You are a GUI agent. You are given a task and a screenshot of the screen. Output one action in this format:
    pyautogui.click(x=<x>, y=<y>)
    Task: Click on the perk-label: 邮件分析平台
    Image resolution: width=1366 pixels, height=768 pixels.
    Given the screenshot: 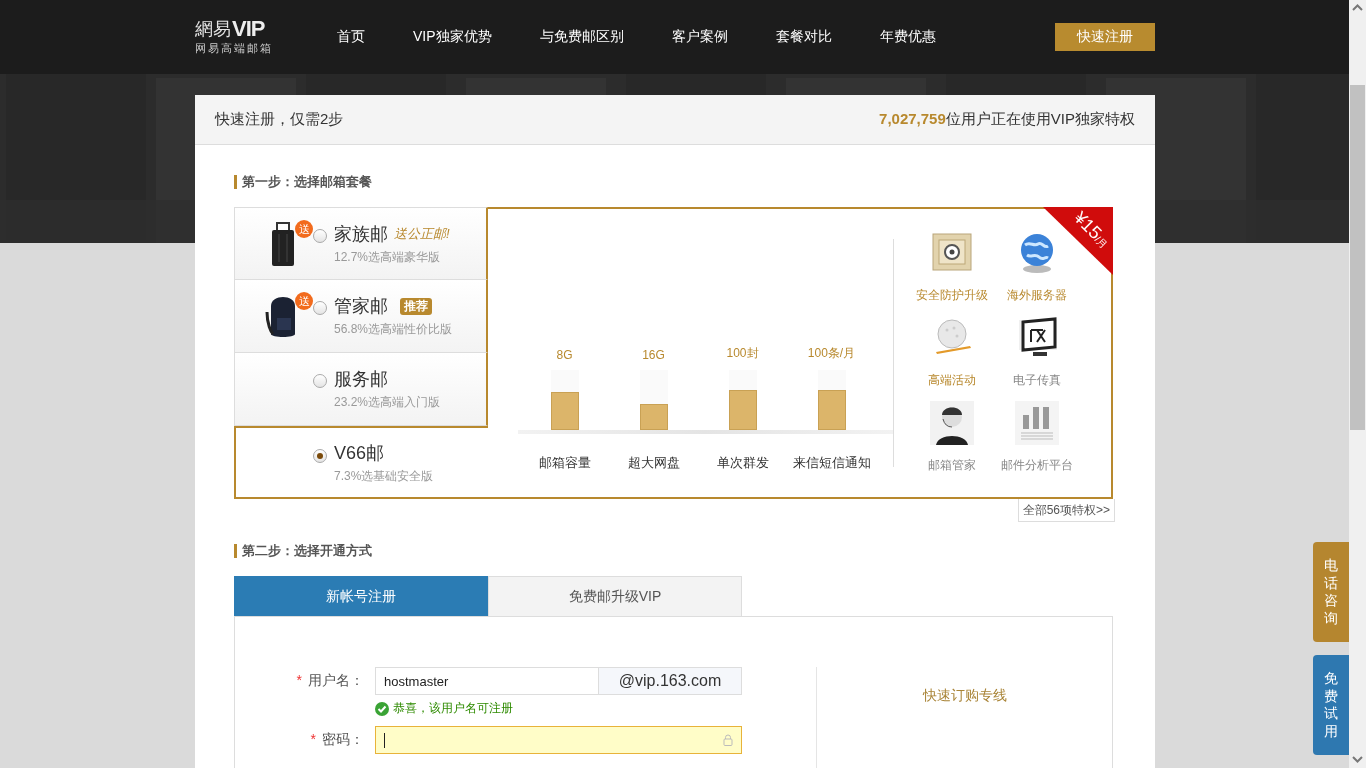 What is the action you would take?
    pyautogui.click(x=1036, y=465)
    